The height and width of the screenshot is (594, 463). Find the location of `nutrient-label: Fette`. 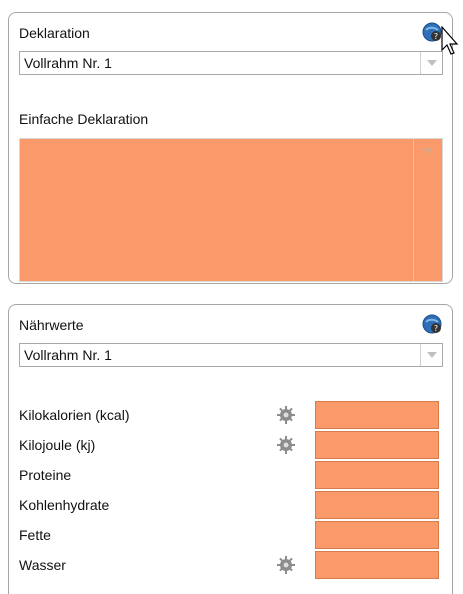

nutrient-label: Fette is located at coordinates (35, 535).